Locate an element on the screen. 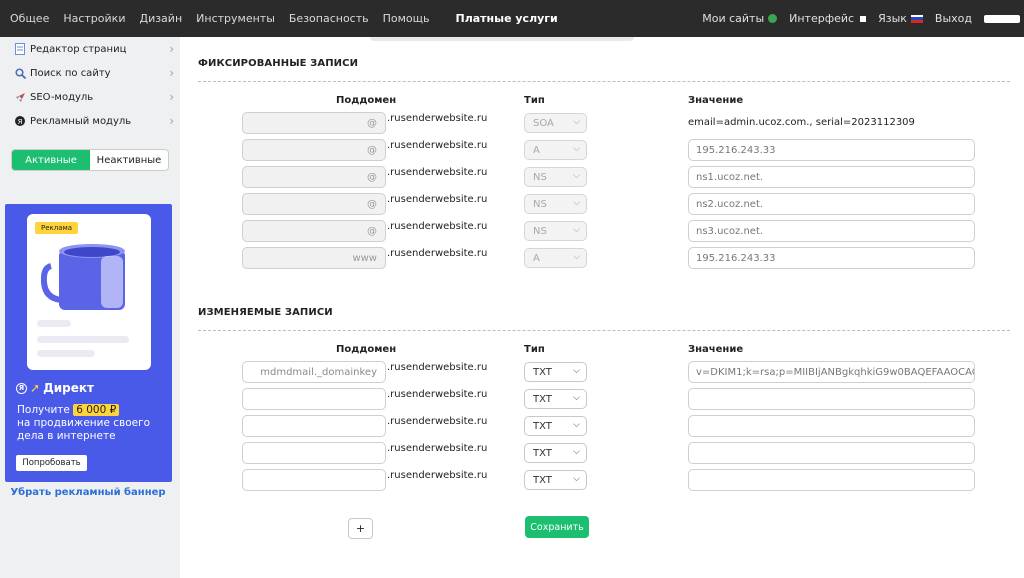 This screenshot has height=578, width=1024. sidebar-item-site-search: Поиск по сайту › is located at coordinates (95, 73).